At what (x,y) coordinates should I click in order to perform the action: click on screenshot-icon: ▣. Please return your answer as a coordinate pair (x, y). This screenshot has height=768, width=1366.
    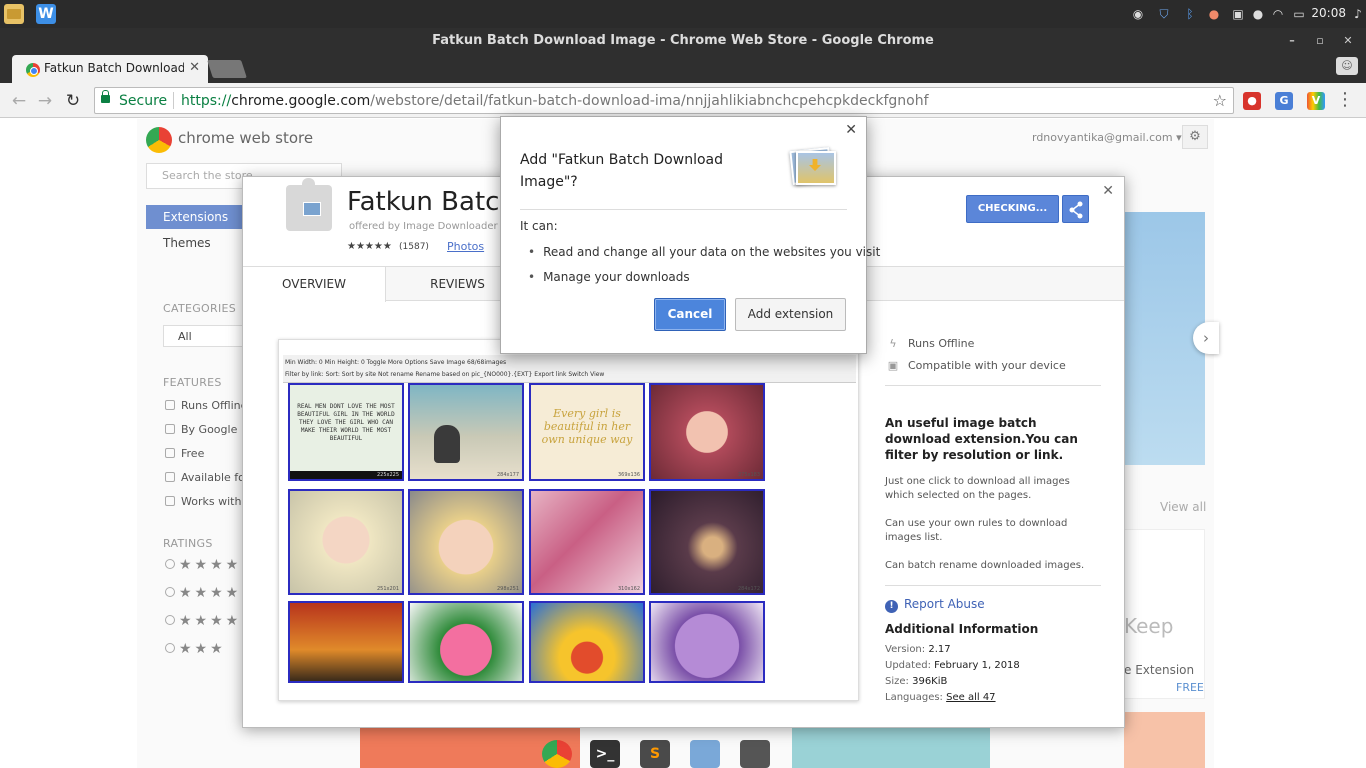
    Looking at the image, I should click on (1238, 14).